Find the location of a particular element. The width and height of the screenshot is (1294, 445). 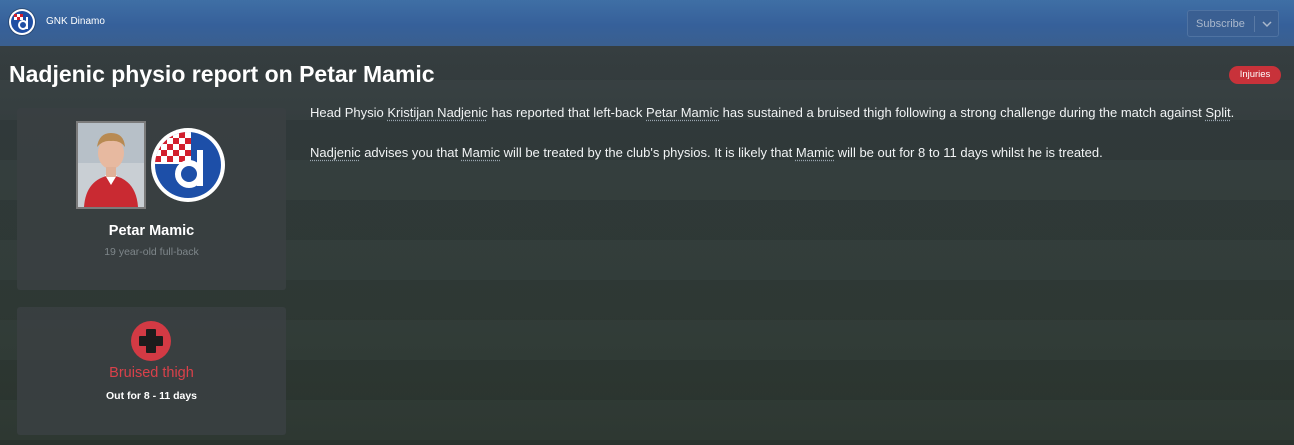

page-title: Nadjenic physio report on Petar Mamic is located at coordinates (222, 74).